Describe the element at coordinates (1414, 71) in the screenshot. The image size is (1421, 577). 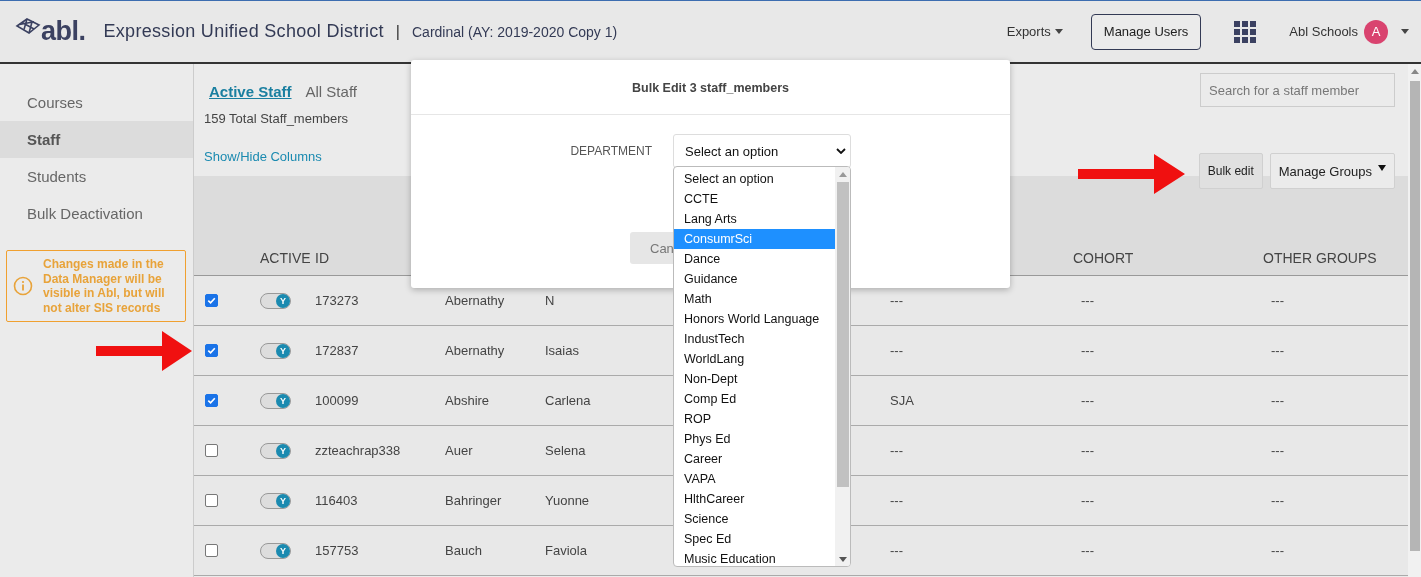
I see `scroll-up-icon` at that location.